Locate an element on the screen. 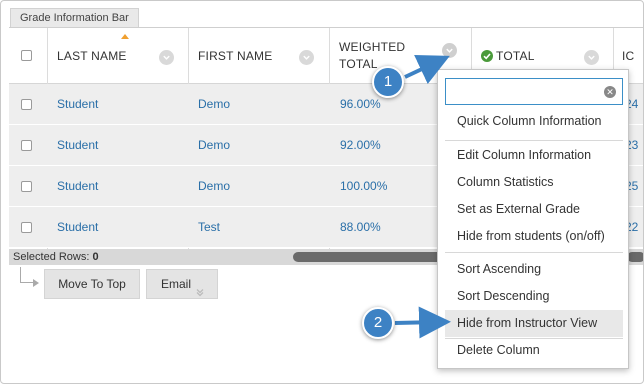 Image resolution: width=644 pixels, height=384 pixels. selected-rows-label: Selected Rows: is located at coordinates (51, 257).